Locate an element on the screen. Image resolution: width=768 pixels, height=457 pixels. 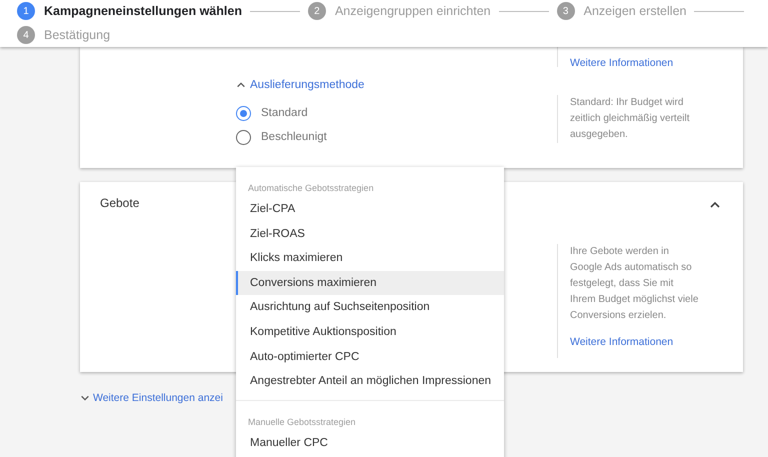
step-number: 1 is located at coordinates (26, 11).